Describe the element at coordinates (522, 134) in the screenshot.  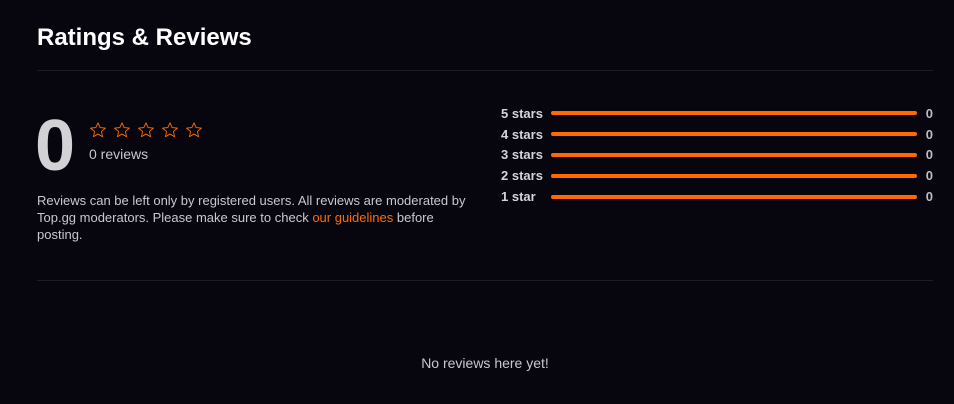
I see `breakdown-label: 4 stars` at that location.